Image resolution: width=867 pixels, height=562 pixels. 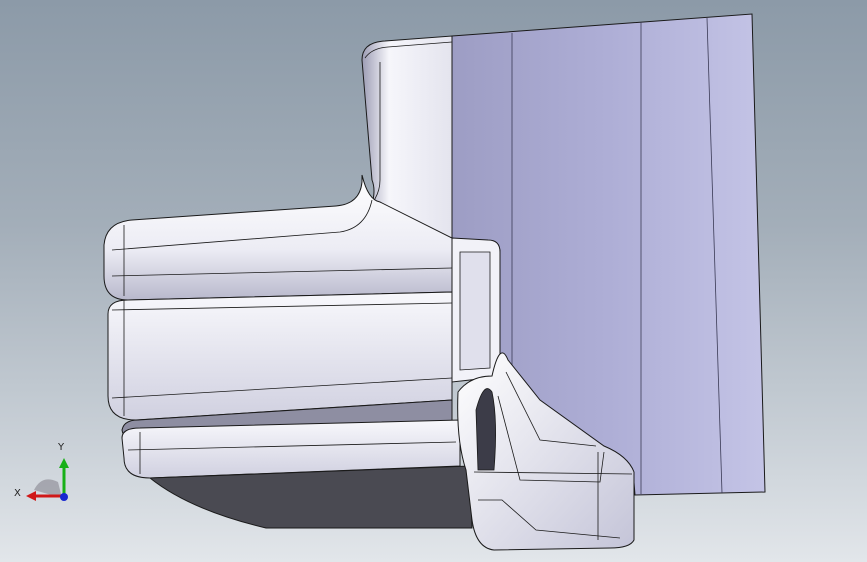 I want to click on middle-band, so click(x=280, y=356).